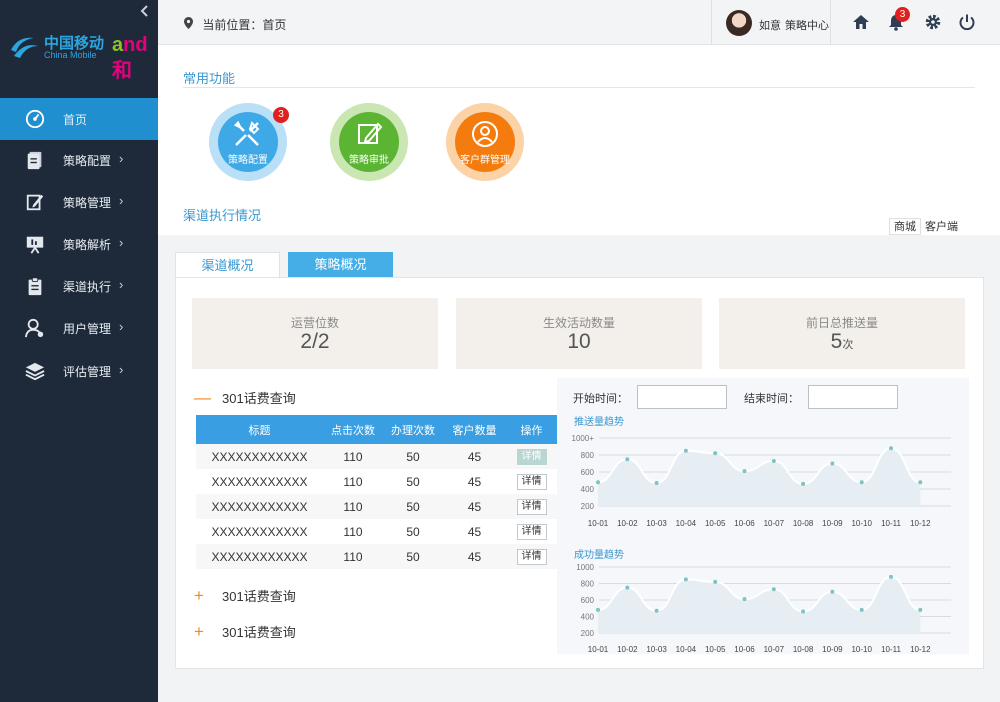 The image size is (1000, 702). Describe the element at coordinates (531, 429) in the screenshot. I see `table-header: 操作` at that location.